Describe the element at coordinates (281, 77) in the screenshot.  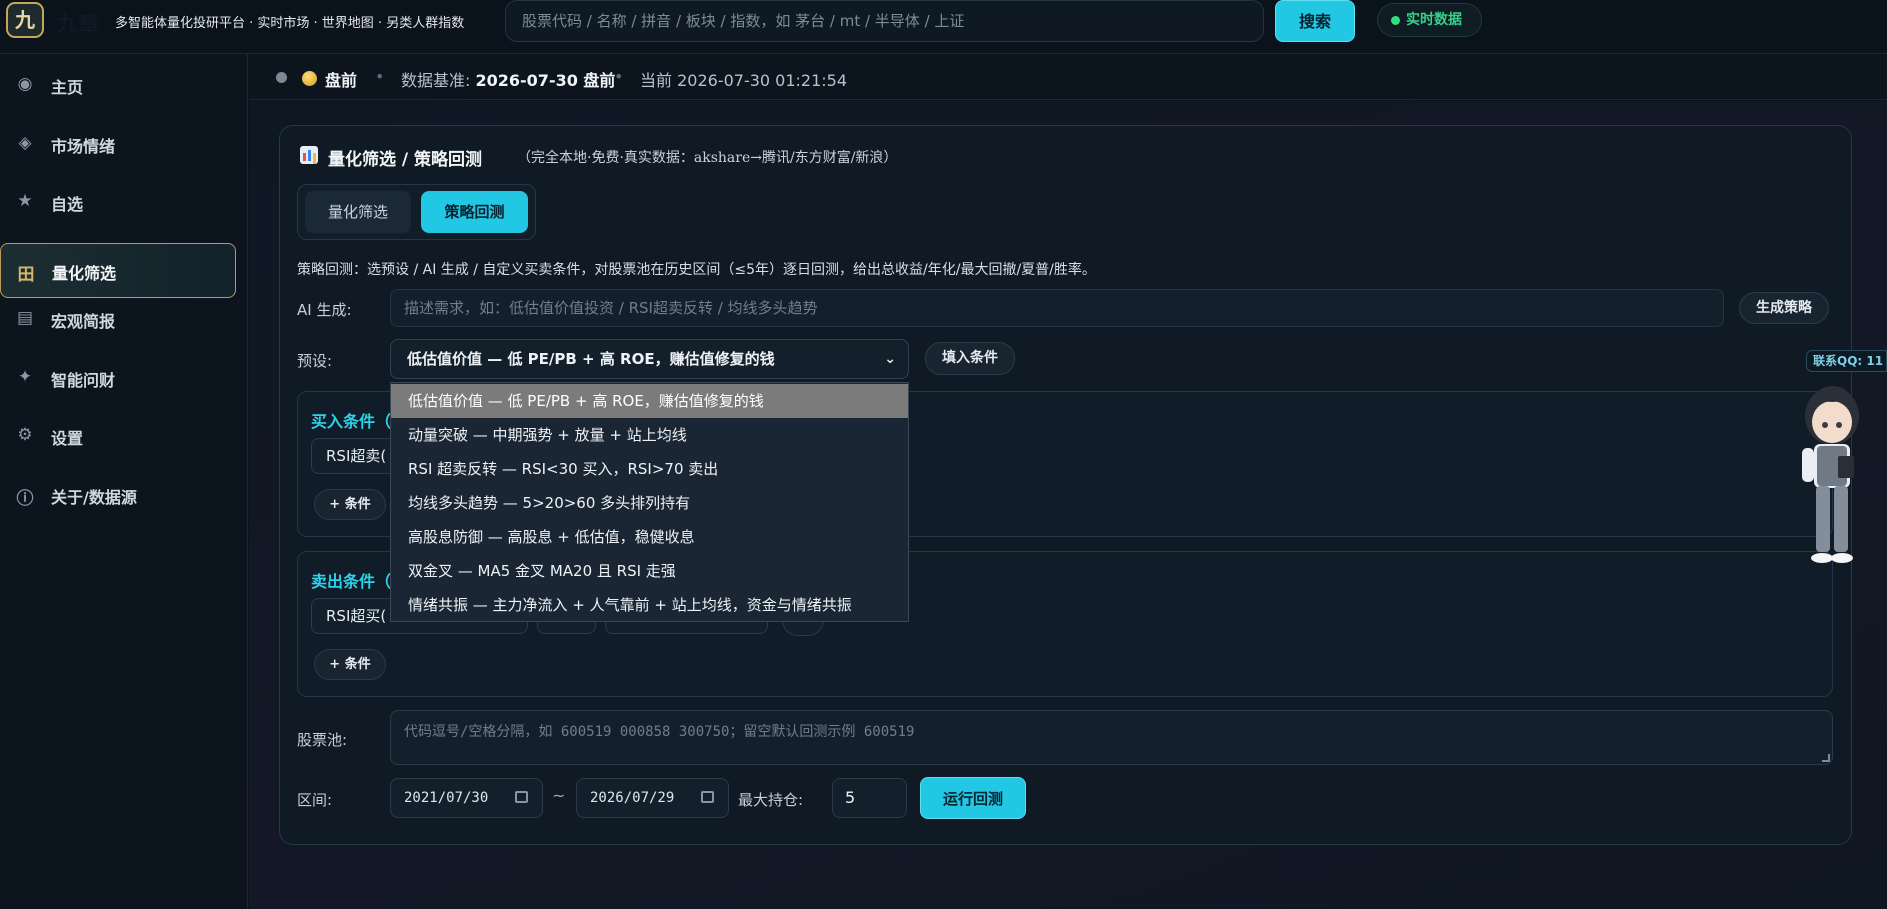
I see `status-dot-icon` at that location.